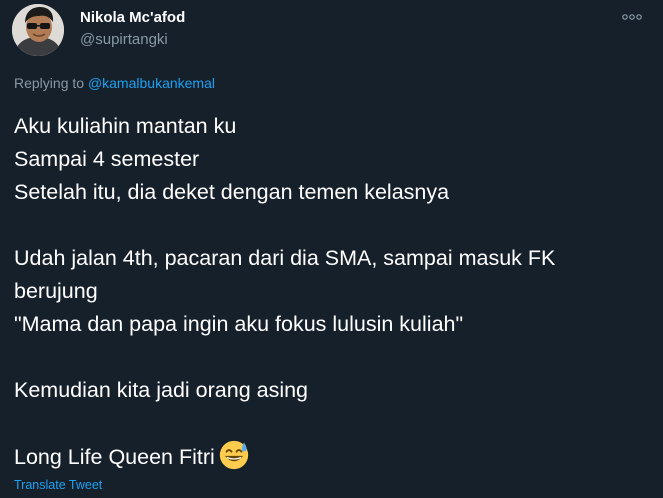  What do you see at coordinates (161, 390) in the screenshot?
I see `tweet-text-line: Kemudian kita jadi orang asing` at bounding box center [161, 390].